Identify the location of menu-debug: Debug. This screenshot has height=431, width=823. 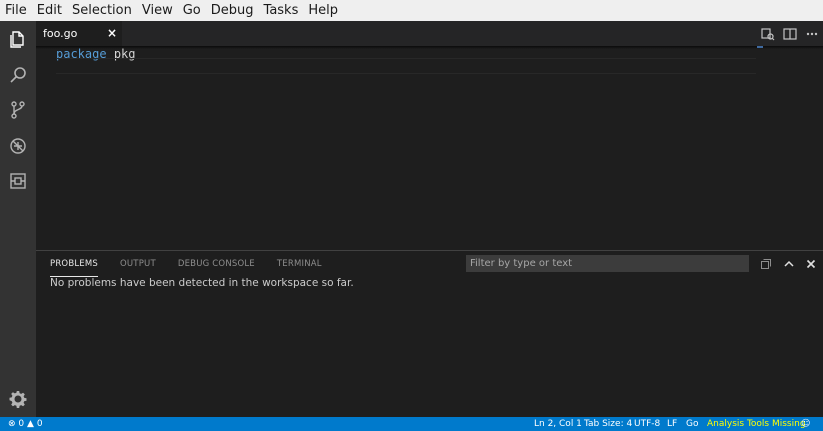
(232, 10).